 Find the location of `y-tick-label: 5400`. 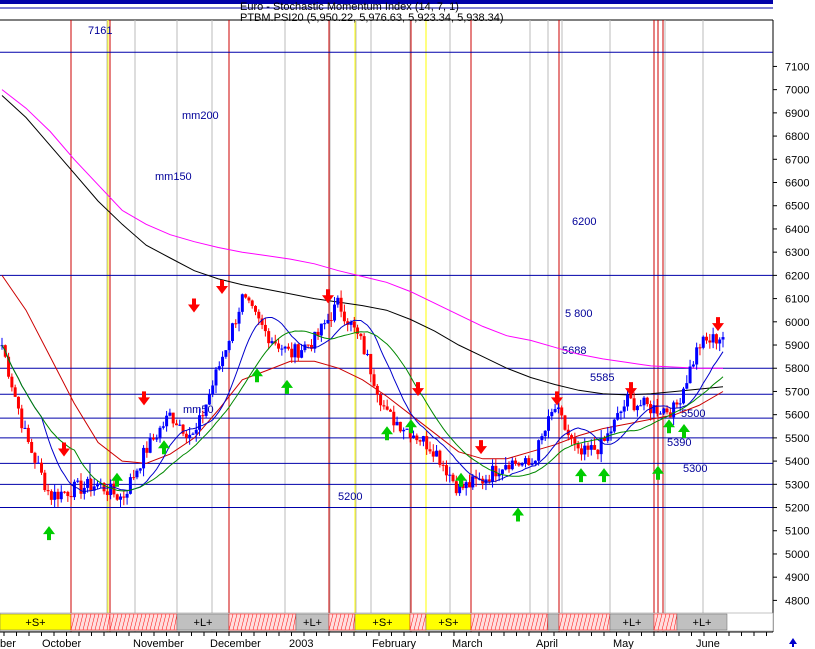

y-tick-label: 5400 is located at coordinates (797, 462).